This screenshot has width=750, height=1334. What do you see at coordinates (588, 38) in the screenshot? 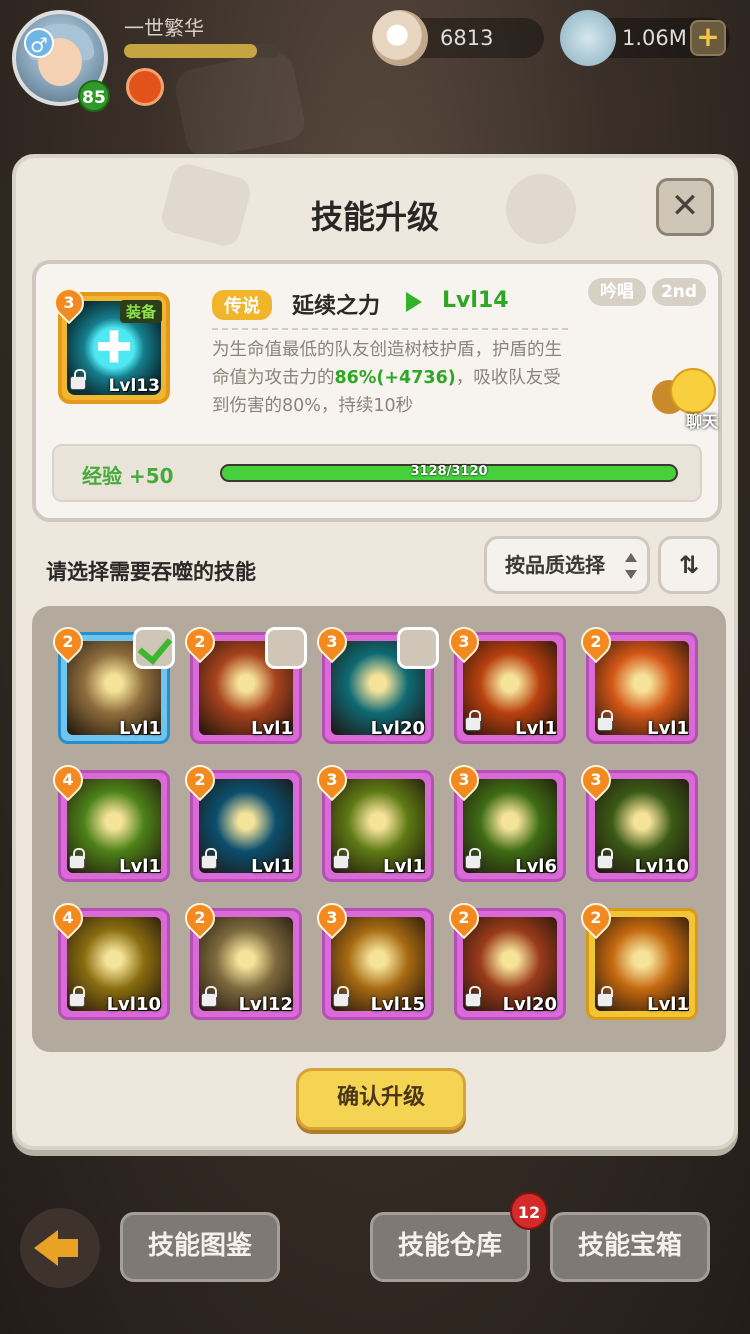
I see `shell-icon` at bounding box center [588, 38].